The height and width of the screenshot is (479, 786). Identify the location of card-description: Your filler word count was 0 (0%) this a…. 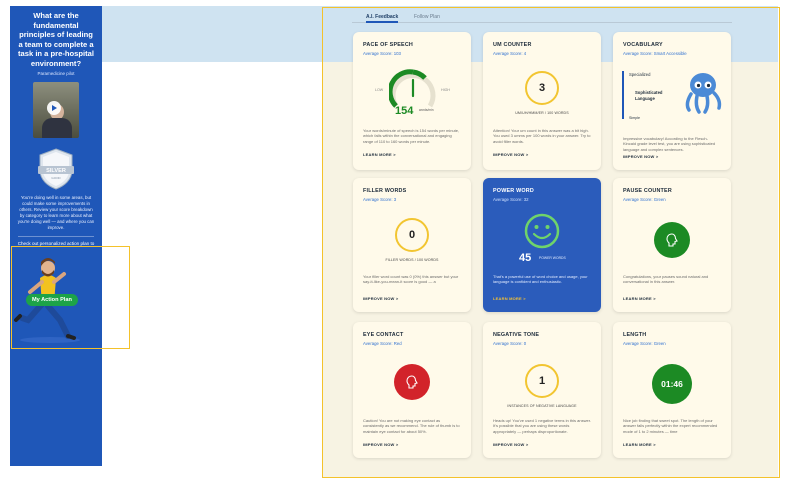
(411, 279).